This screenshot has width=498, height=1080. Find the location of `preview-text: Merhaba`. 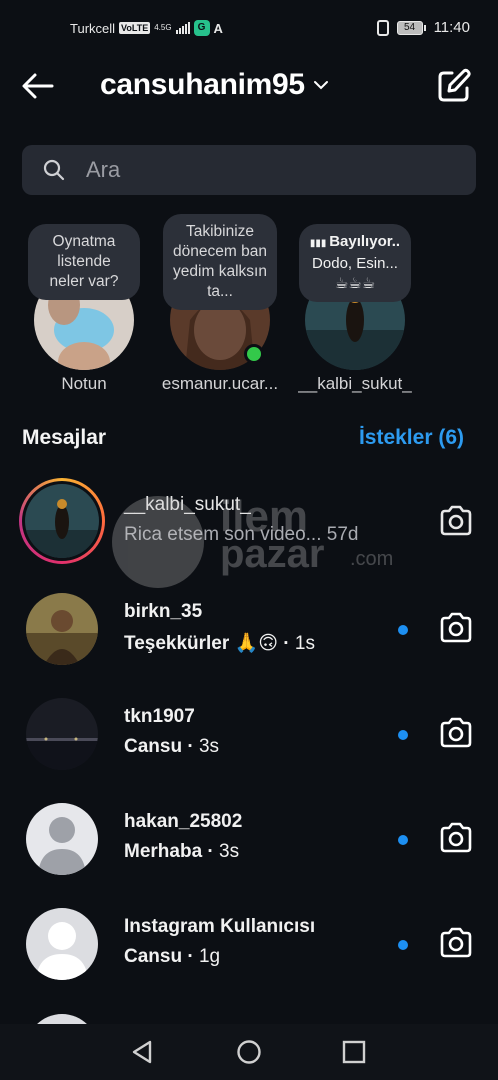

preview-text: Merhaba is located at coordinates (163, 851).